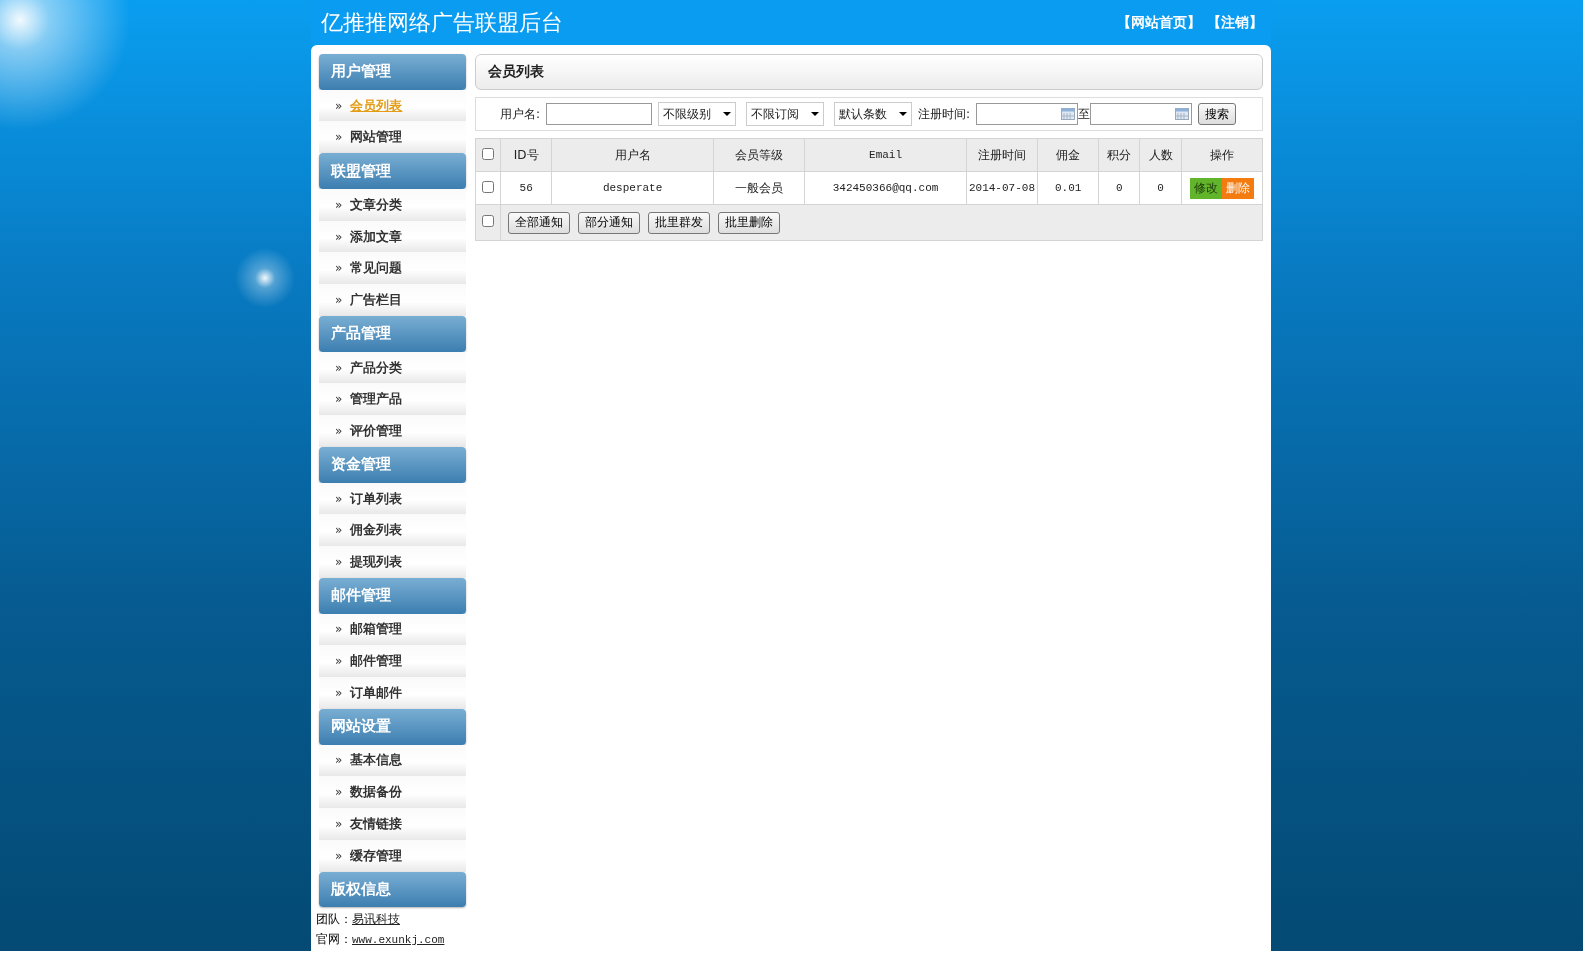 The width and height of the screenshot is (1583, 974). Describe the element at coordinates (1068, 155) in the screenshot. I see `column-header: 佣金` at that location.